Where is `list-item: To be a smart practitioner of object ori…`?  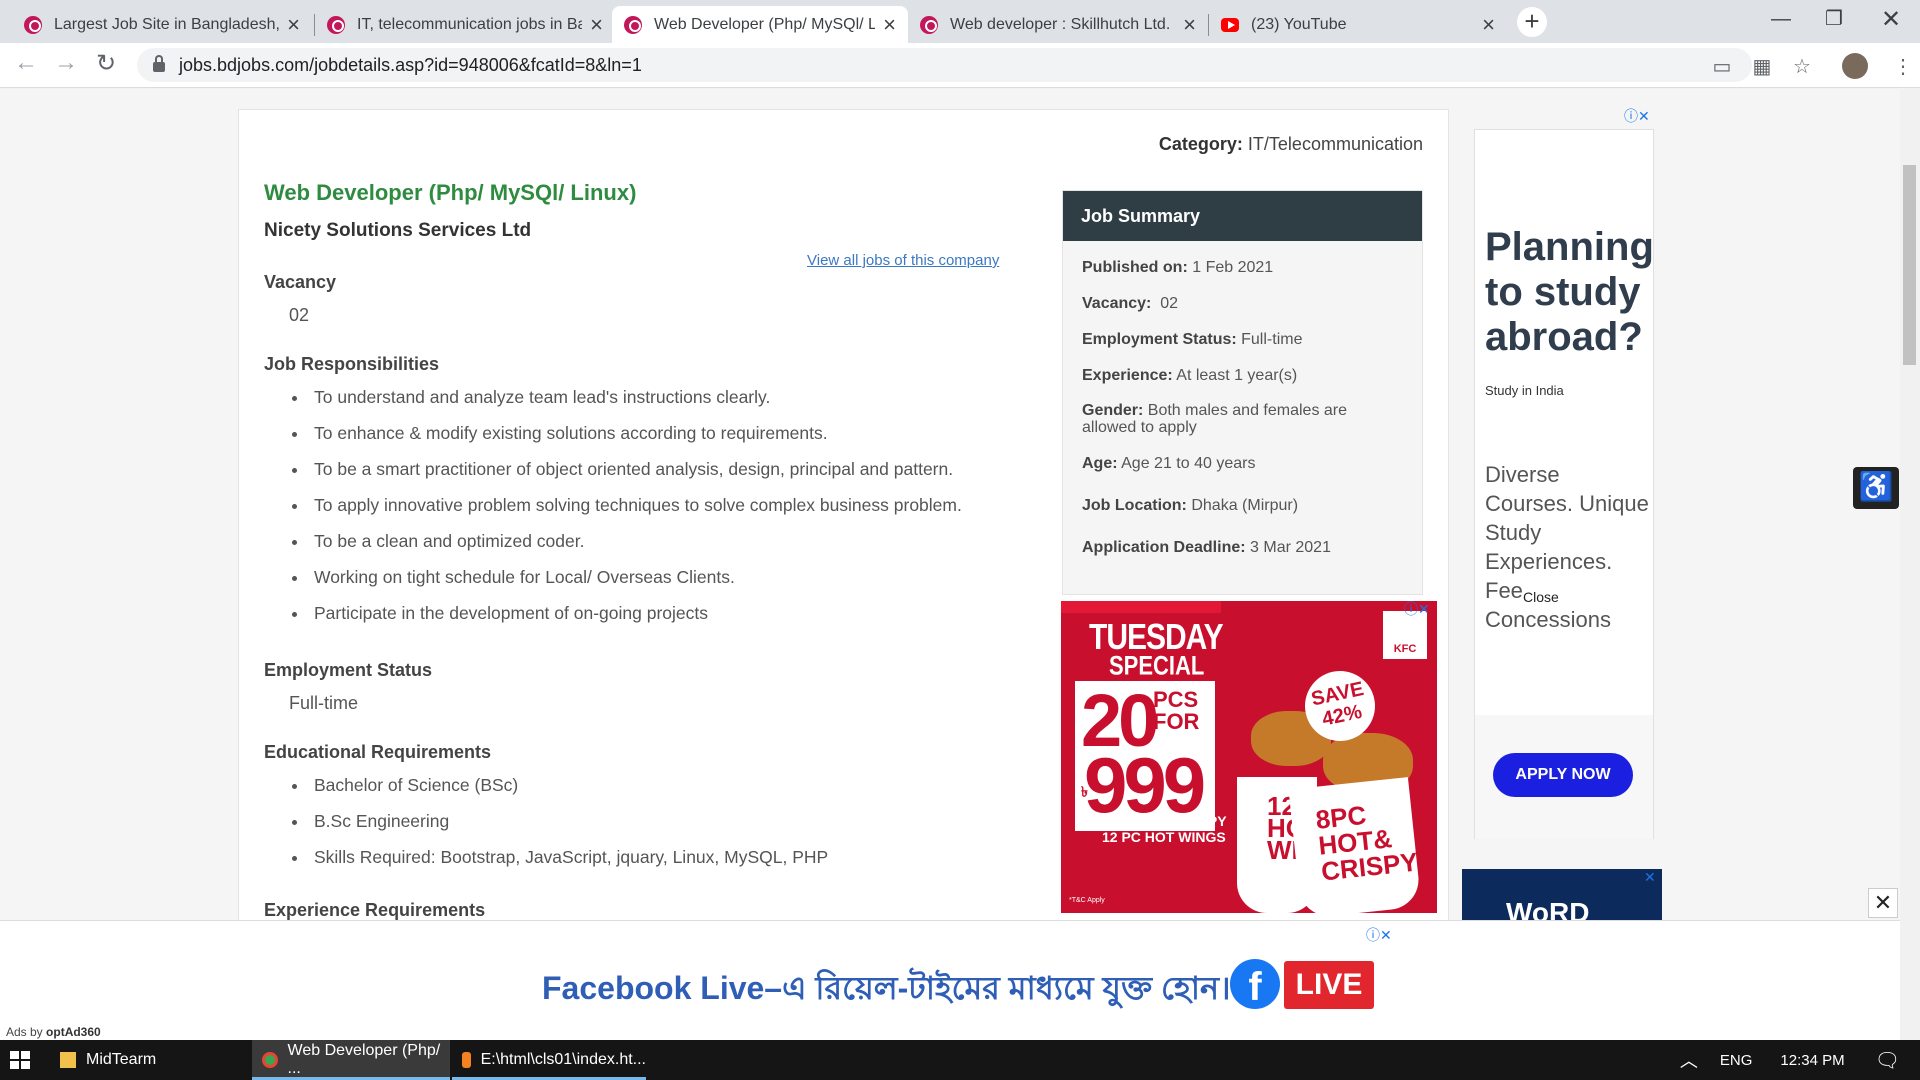 list-item: To be a smart practitioner of object ori… is located at coordinates (625, 477).